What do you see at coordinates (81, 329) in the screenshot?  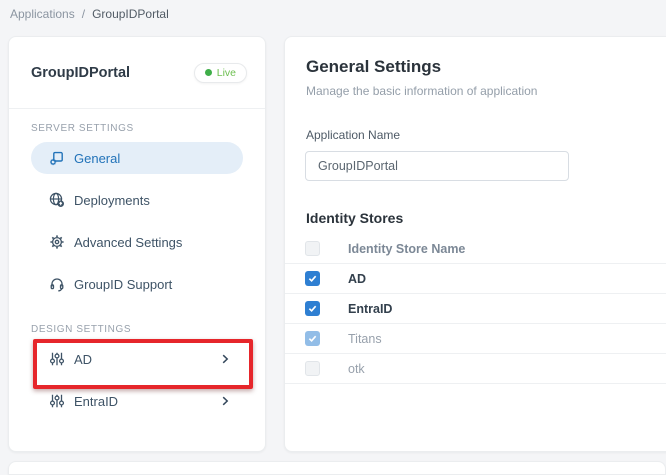 I see `design-settings-section-label: DESIGN SETTINGS` at bounding box center [81, 329].